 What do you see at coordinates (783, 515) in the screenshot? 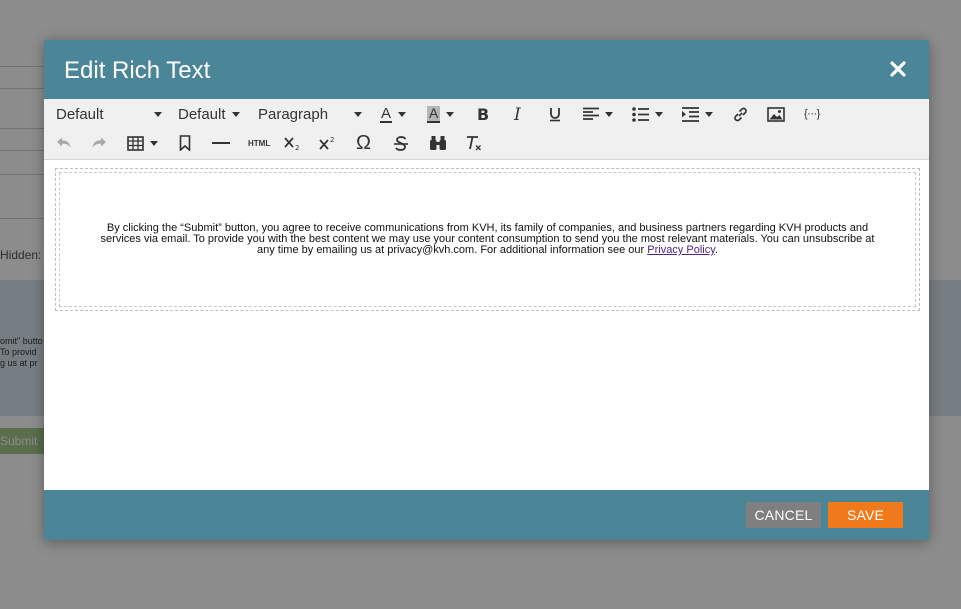
I see `cancel-button: CANCEL` at bounding box center [783, 515].